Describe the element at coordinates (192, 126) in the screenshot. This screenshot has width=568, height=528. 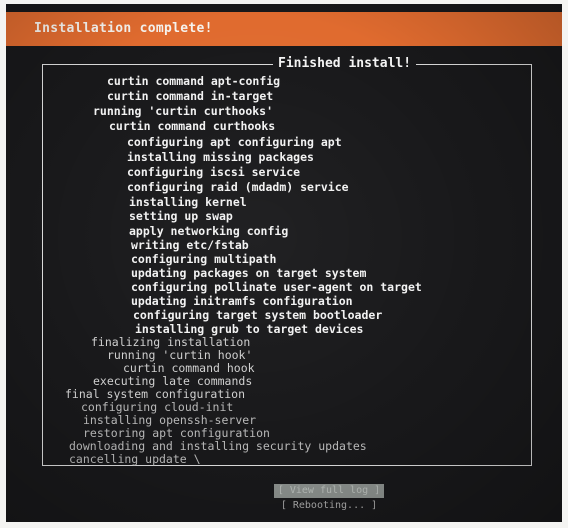
I see `log-line: curtin command curthooks` at that location.